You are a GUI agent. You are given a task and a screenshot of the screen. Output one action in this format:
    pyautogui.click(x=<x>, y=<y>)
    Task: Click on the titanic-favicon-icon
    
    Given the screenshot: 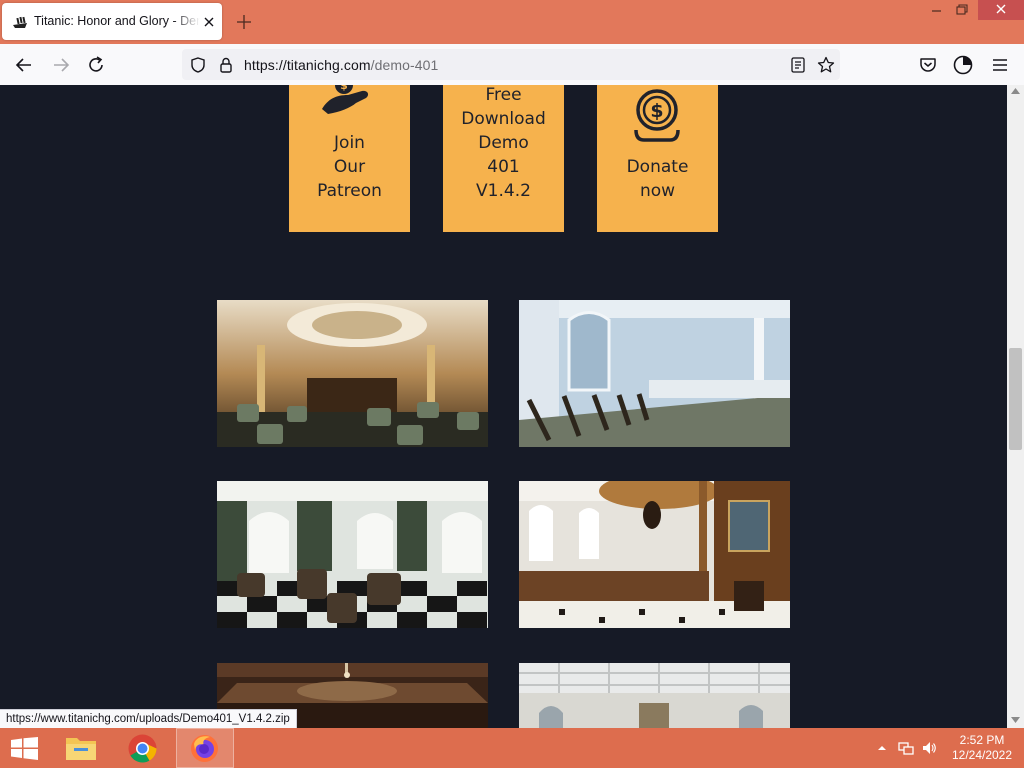 What is the action you would take?
    pyautogui.click(x=20, y=22)
    